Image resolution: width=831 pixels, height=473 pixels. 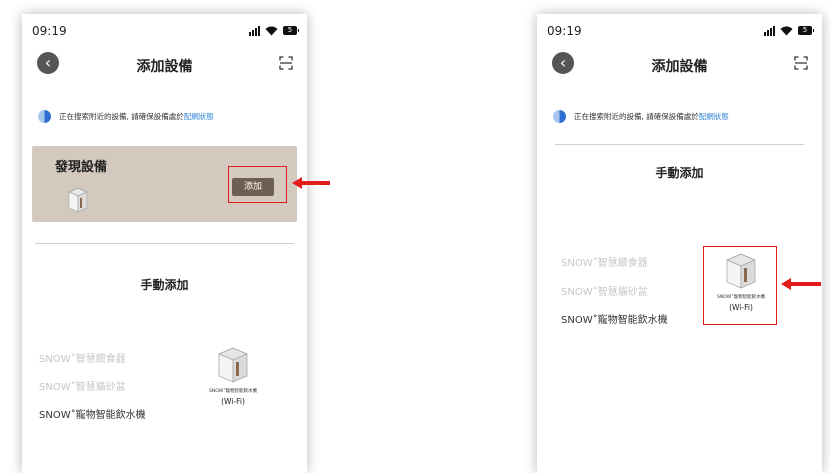 I want to click on highlight-box-device-card, so click(x=740, y=285).